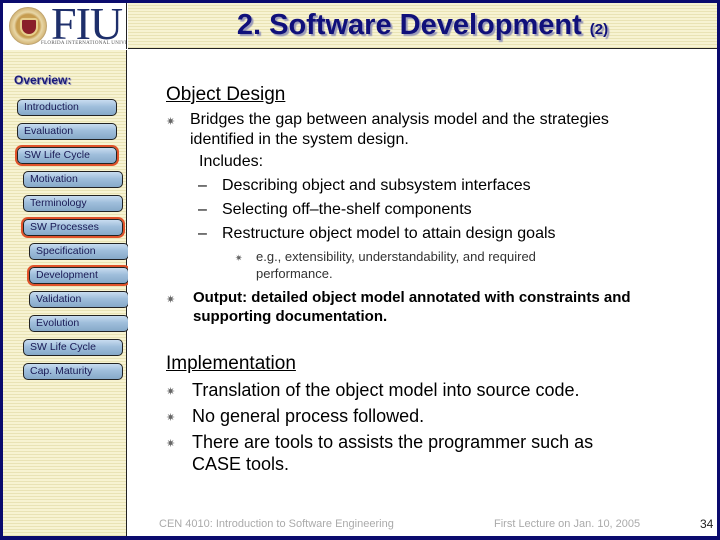 This screenshot has height=540, width=720. What do you see at coordinates (67, 131) in the screenshot?
I see `nav-evaluation: Evaluation` at bounding box center [67, 131].